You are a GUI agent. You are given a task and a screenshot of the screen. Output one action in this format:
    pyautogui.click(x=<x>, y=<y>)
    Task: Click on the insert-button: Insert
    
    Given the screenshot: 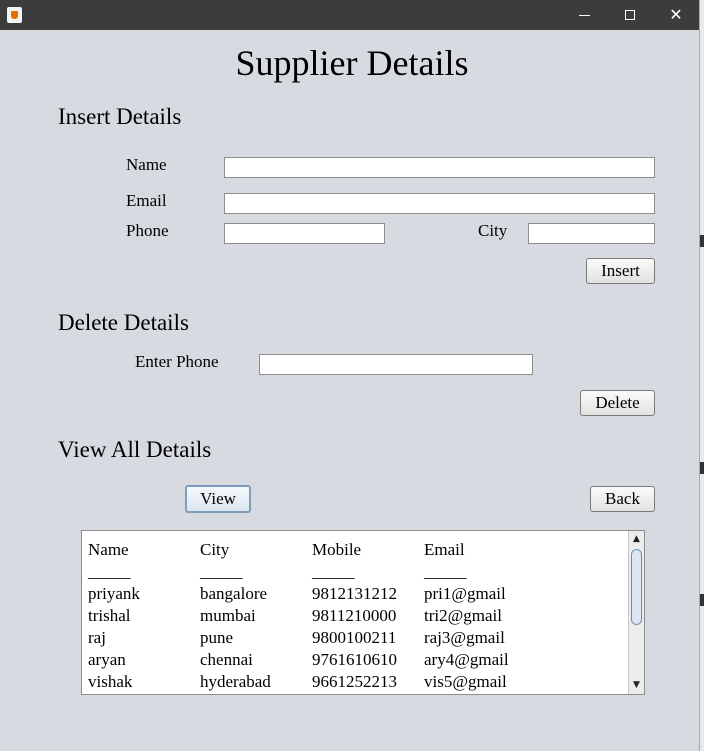 What is the action you would take?
    pyautogui.click(x=620, y=271)
    